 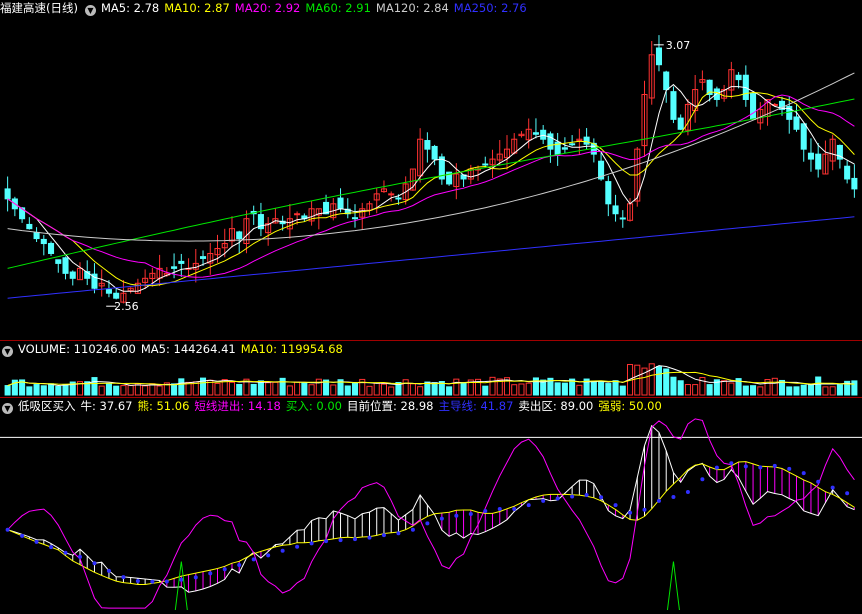 I want to click on volume-indicator-0: VOLUME: 110246.00, so click(x=77, y=349).